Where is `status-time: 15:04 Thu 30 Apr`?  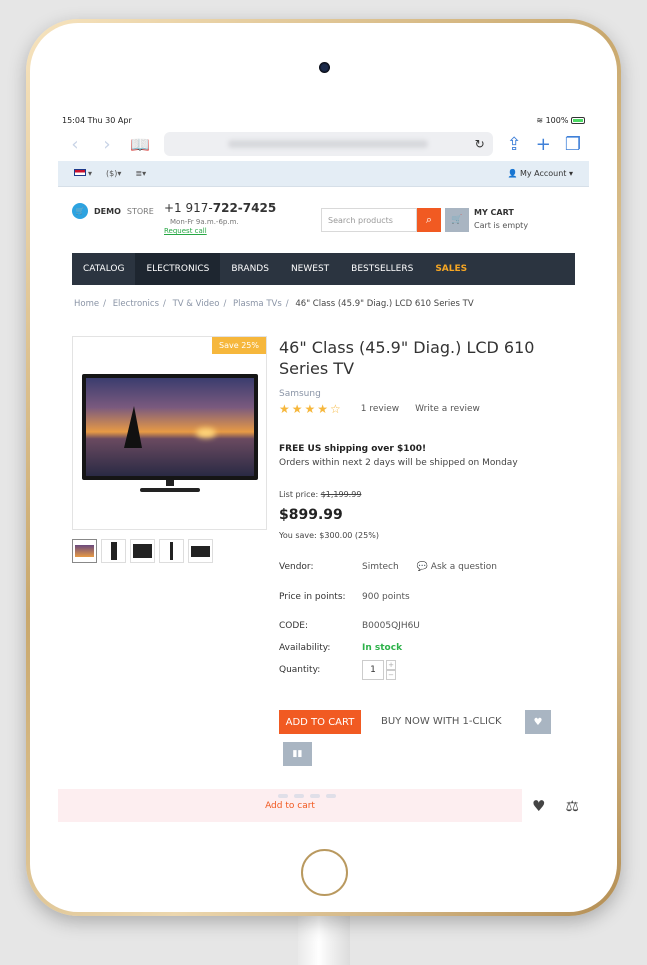 status-time: 15:04 Thu 30 Apr is located at coordinates (97, 120).